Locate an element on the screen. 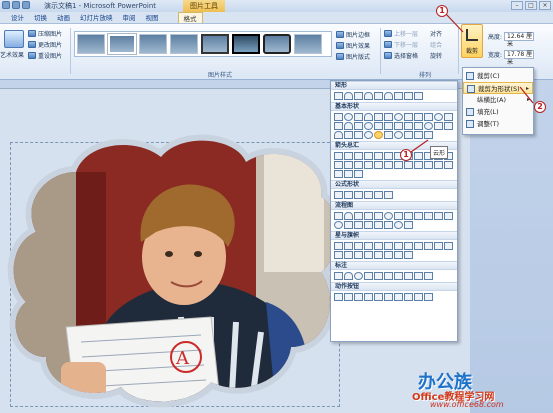 The width and height of the screenshot is (553, 413). tab-slideshow: 幻灯片放映 is located at coordinates (96, 17).